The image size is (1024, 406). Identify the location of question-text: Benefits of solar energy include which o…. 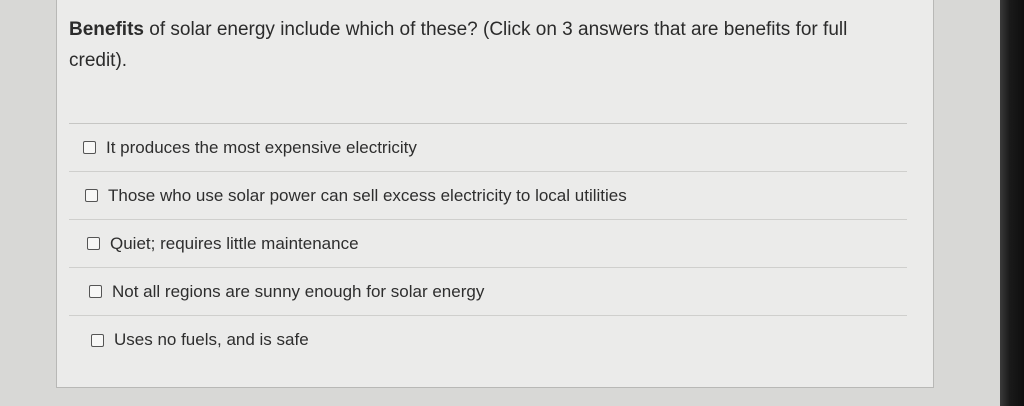
(489, 45).